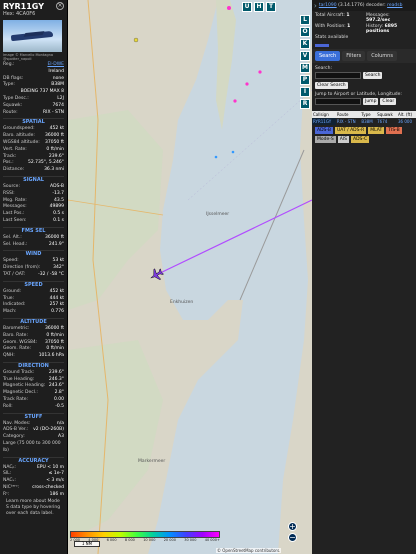  What do you see at coordinates (271, 7) in the screenshot?
I see `map-button-t: T` at bounding box center [271, 7].